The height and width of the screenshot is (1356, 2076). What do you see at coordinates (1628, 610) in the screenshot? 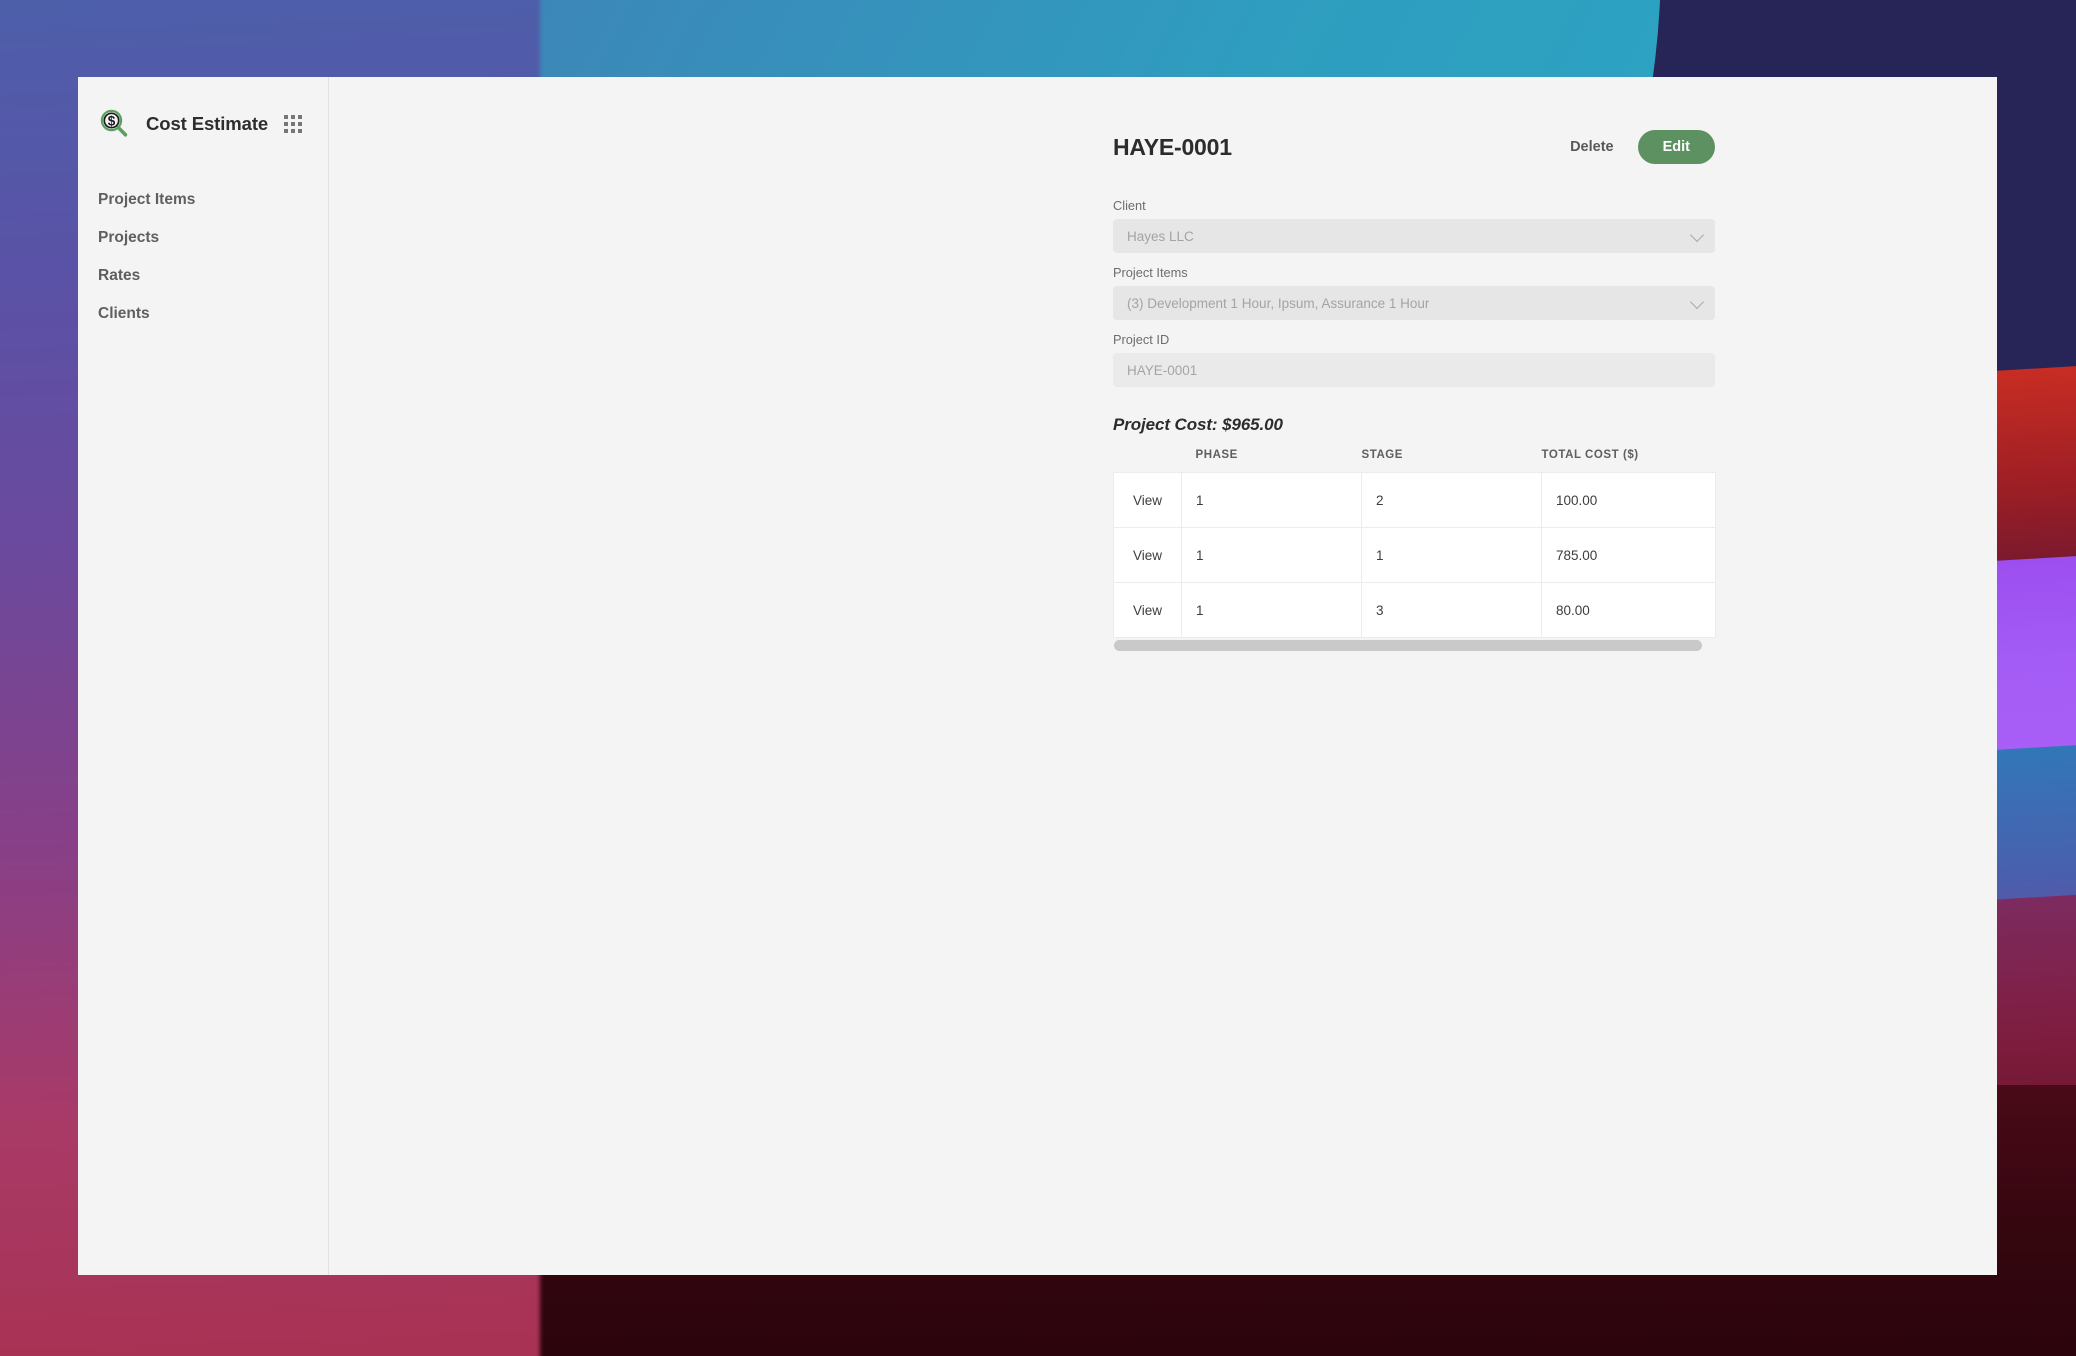
I see `cell-total-cost: 80.00` at bounding box center [1628, 610].